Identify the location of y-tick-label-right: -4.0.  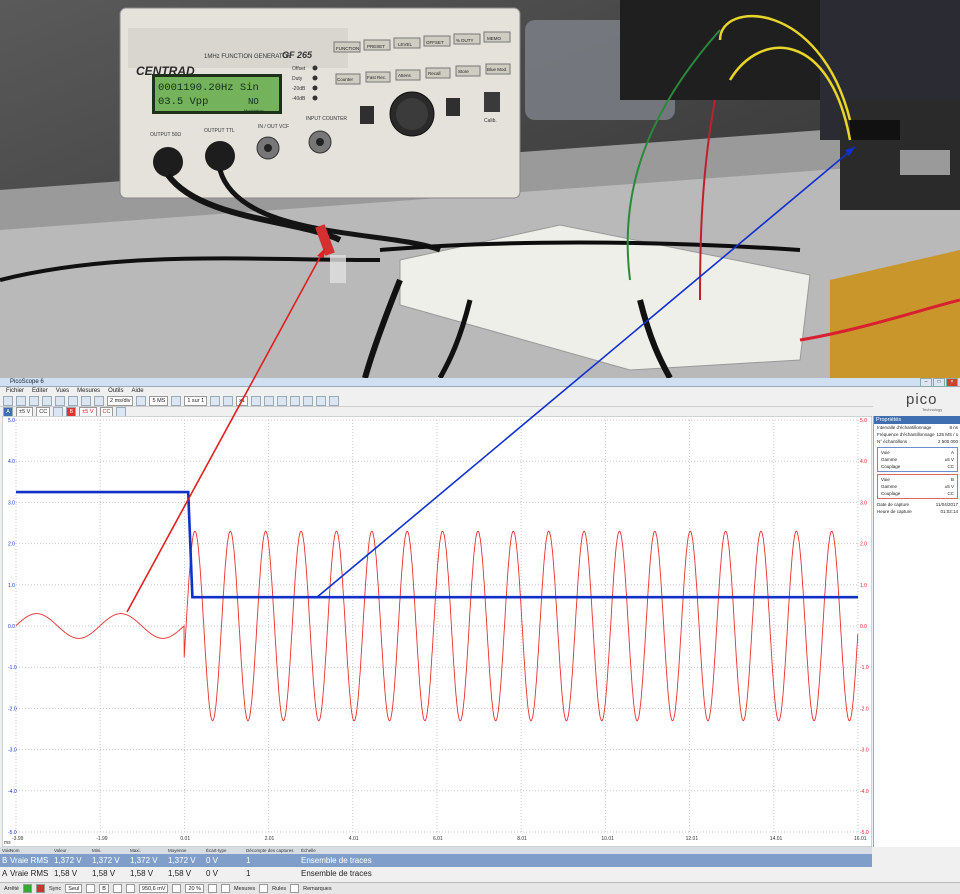
(864, 792).